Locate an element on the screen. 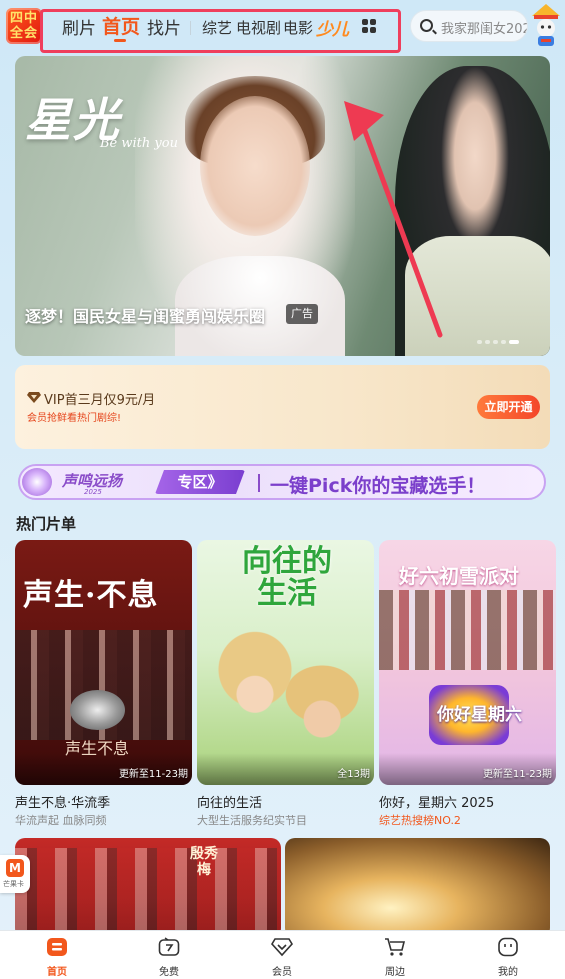 The width and height of the screenshot is (565, 979). hero-caption: 逐梦！国民女星与闺蜜勇闯娱乐圈 is located at coordinates (145, 316).